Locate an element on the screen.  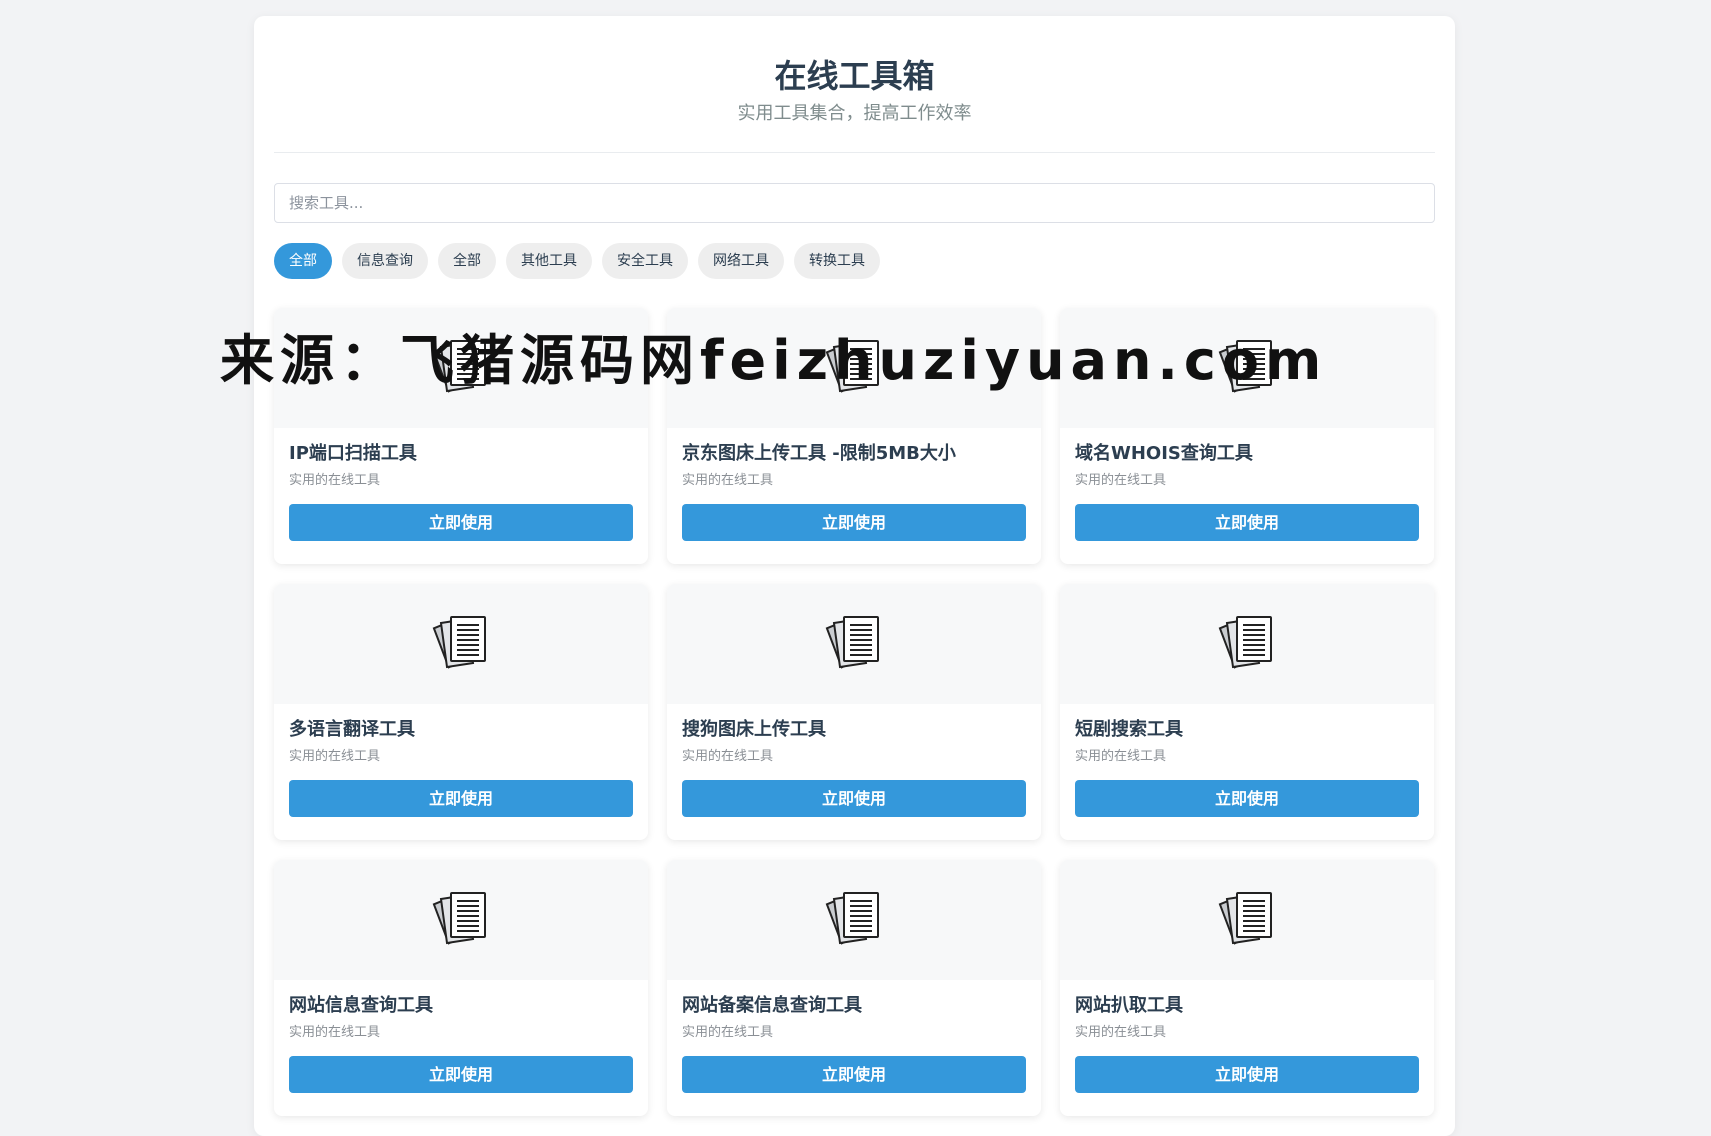
category-filters: 全部 信息查询 全部 其他工具 安全工具 网络工具 转换工具 is located at coordinates (854, 261).